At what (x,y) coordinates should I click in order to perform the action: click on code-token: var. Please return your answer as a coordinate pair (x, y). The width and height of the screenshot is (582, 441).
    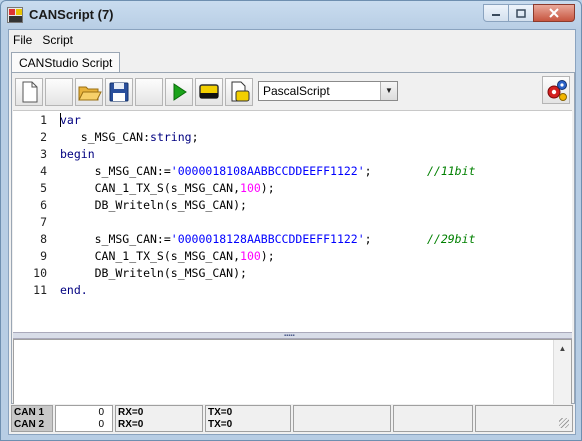
    Looking at the image, I should click on (70, 120).